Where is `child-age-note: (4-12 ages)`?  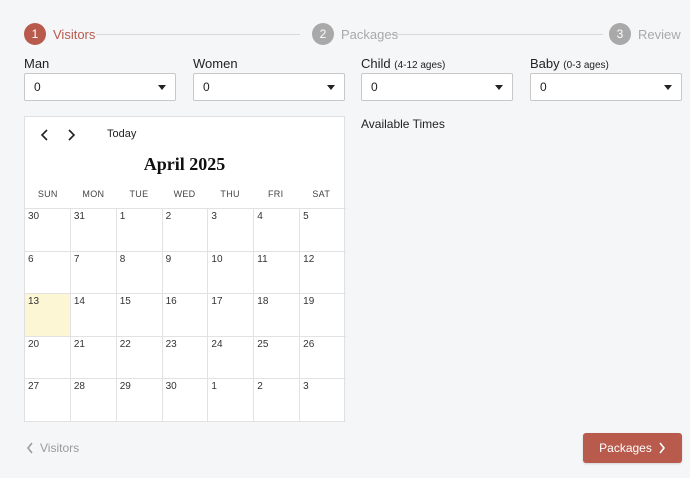
child-age-note: (4-12 ages) is located at coordinates (420, 65).